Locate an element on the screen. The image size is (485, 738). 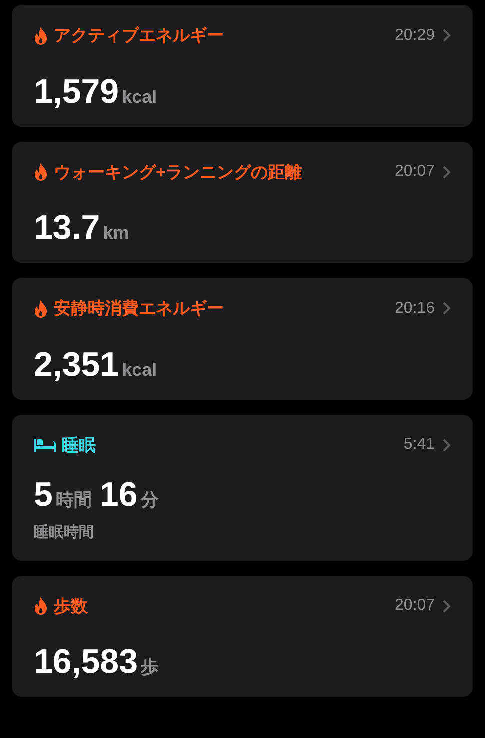
card-title: アクティブエネルギー is located at coordinates (139, 36).